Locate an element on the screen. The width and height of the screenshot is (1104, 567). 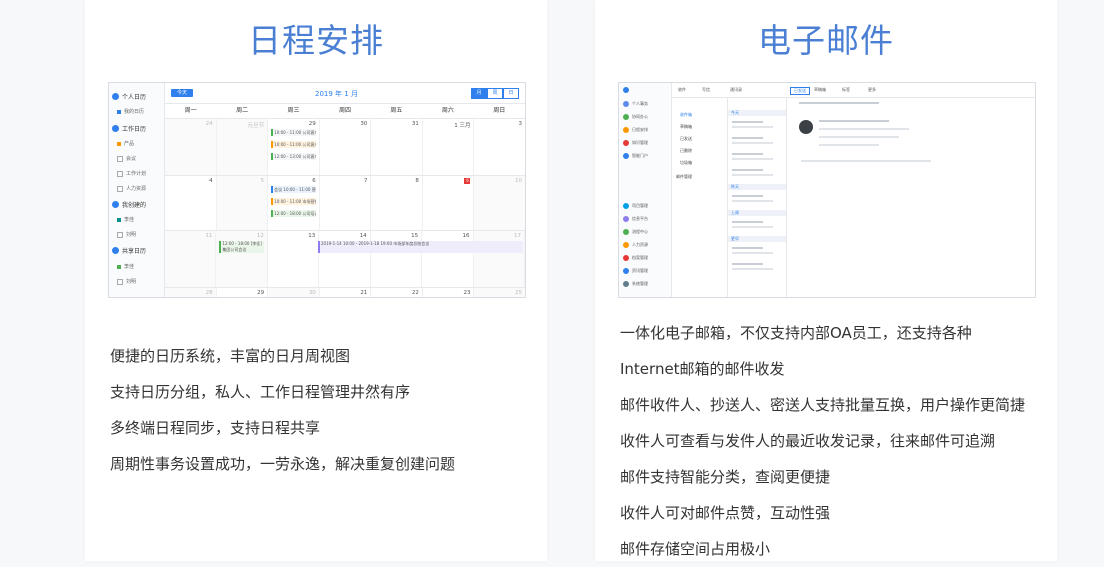
day-cell: 15 is located at coordinates (397, 259).